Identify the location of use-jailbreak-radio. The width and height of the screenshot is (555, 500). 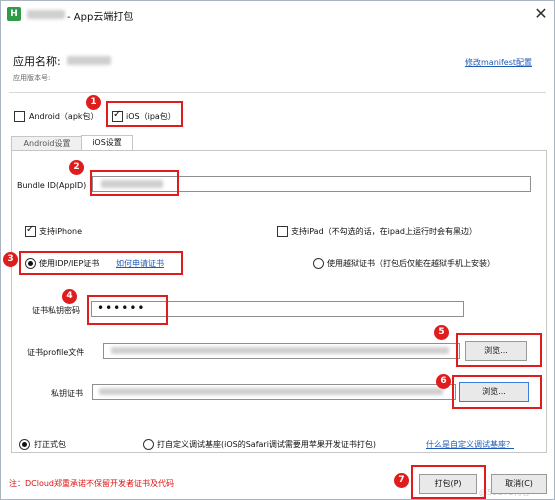
(318, 263).